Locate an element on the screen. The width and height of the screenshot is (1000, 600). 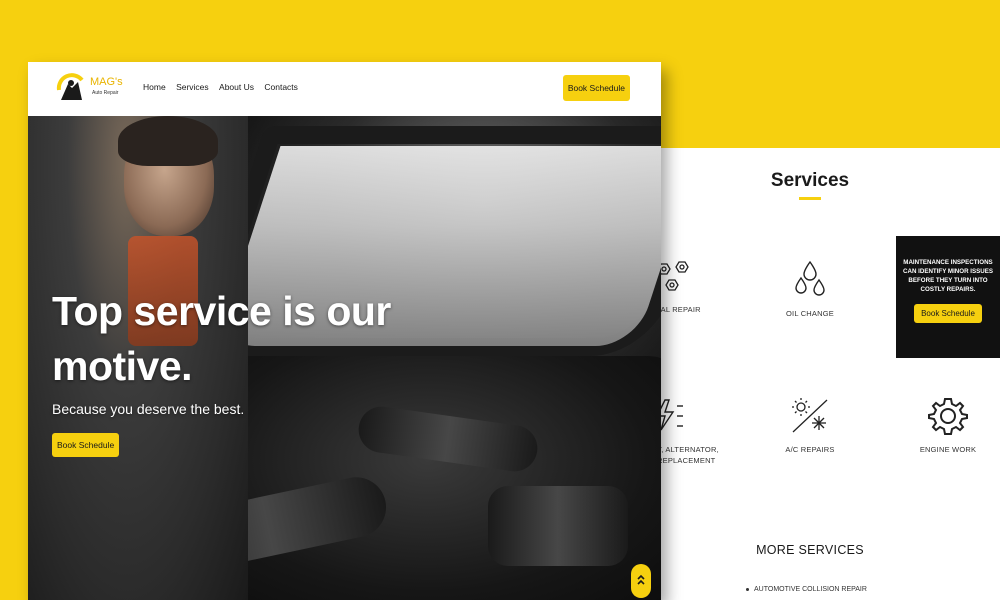
scroll-to-top-button is located at coordinates (641, 581).